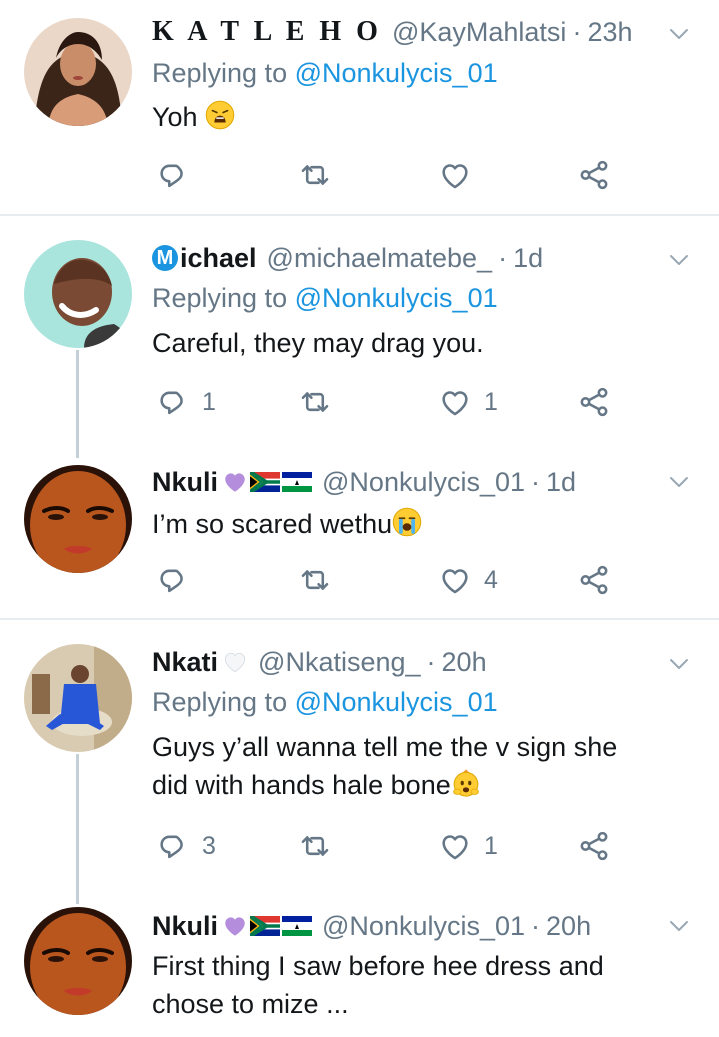  I want to click on tweet-header: K A T L E H O @KayMahlatsi · 23h, so click(392, 32).